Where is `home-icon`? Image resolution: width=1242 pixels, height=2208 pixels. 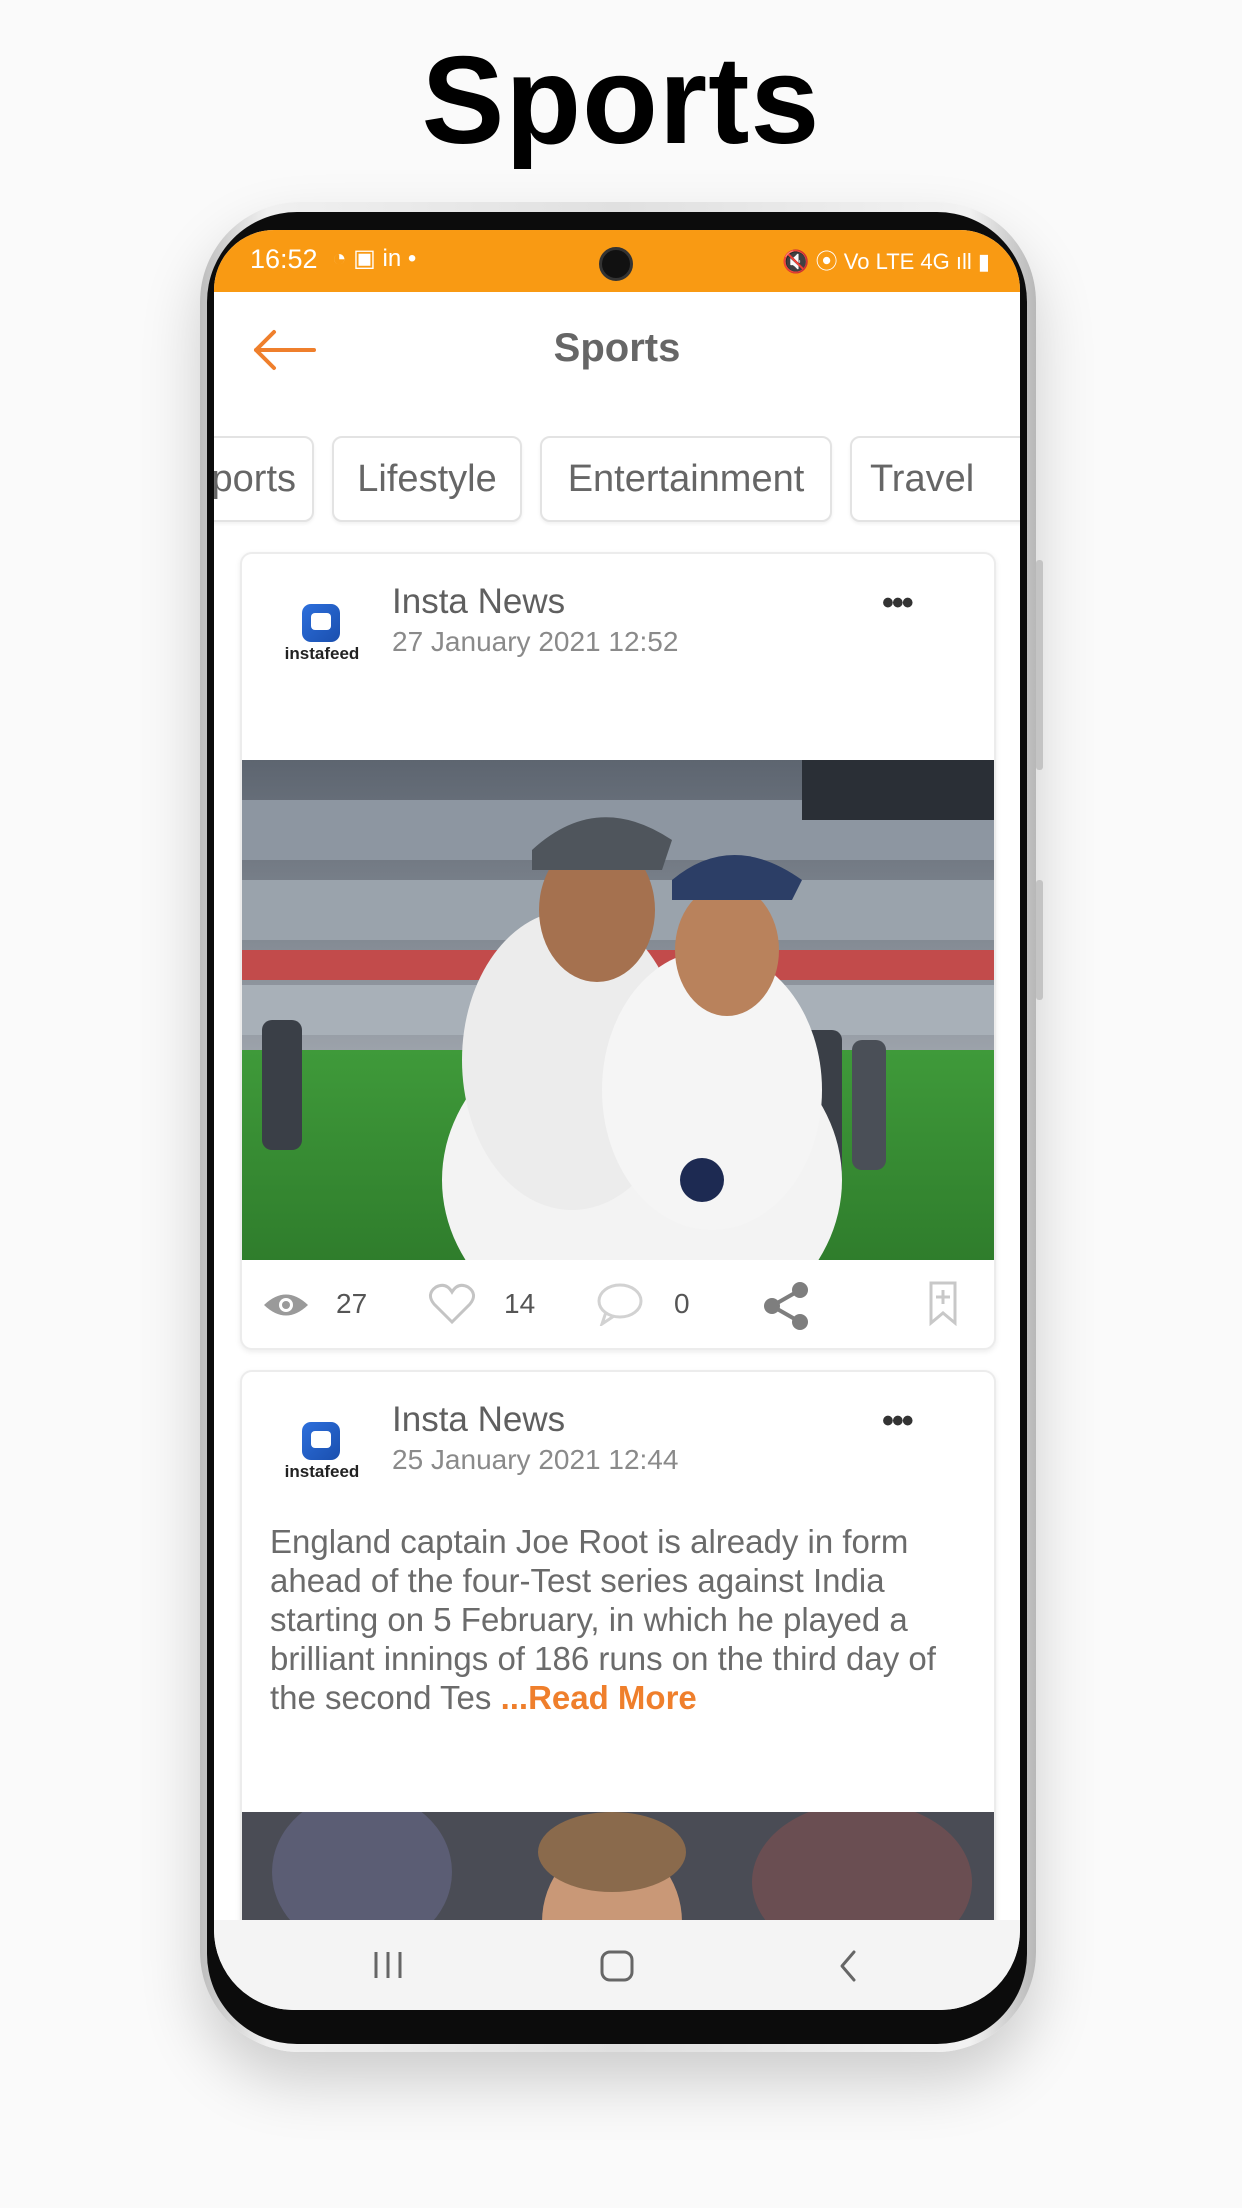 home-icon is located at coordinates (617, 1966).